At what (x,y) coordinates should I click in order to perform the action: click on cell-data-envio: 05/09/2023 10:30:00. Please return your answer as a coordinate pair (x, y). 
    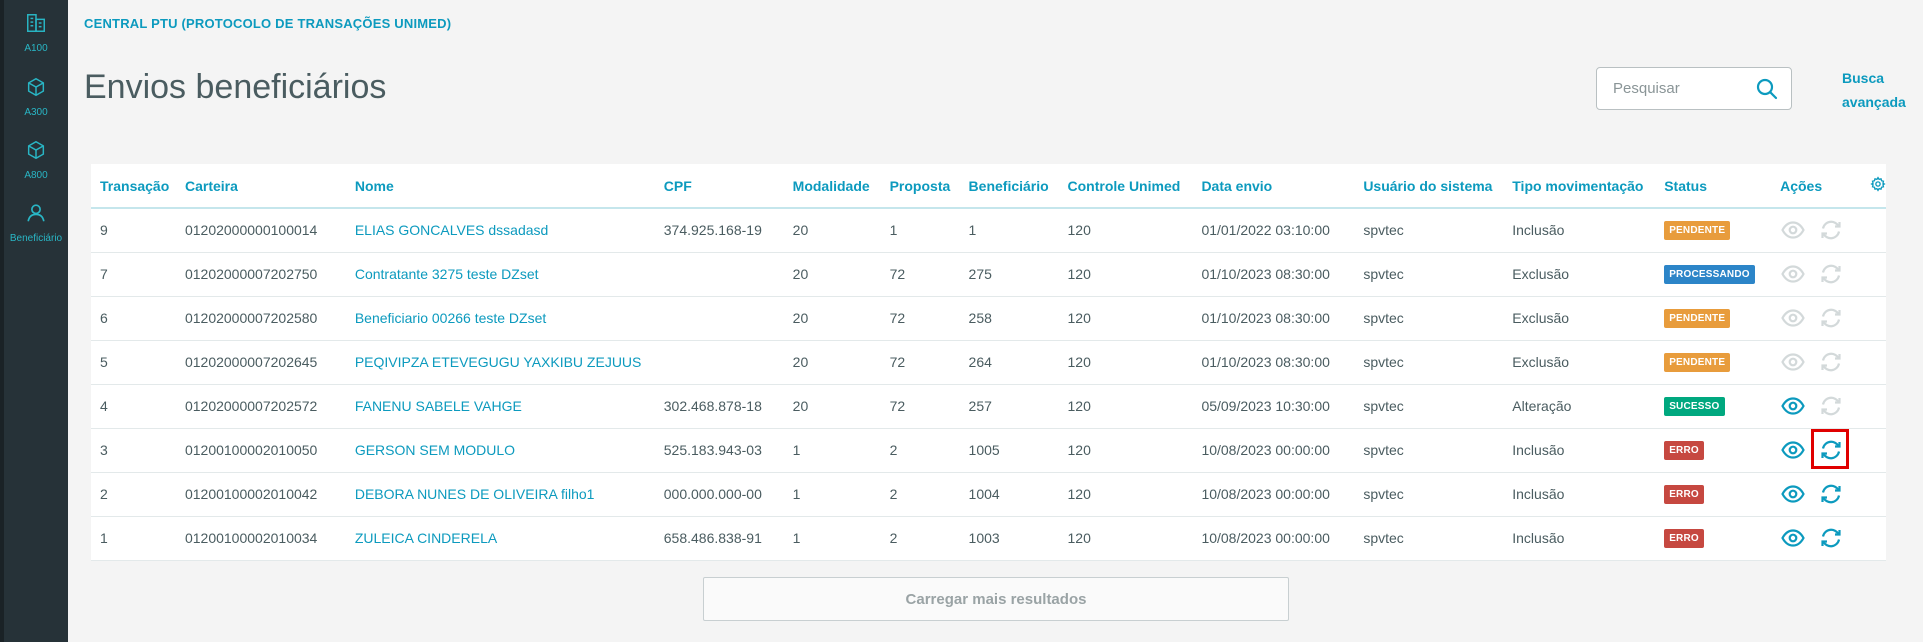
    Looking at the image, I should click on (1273, 406).